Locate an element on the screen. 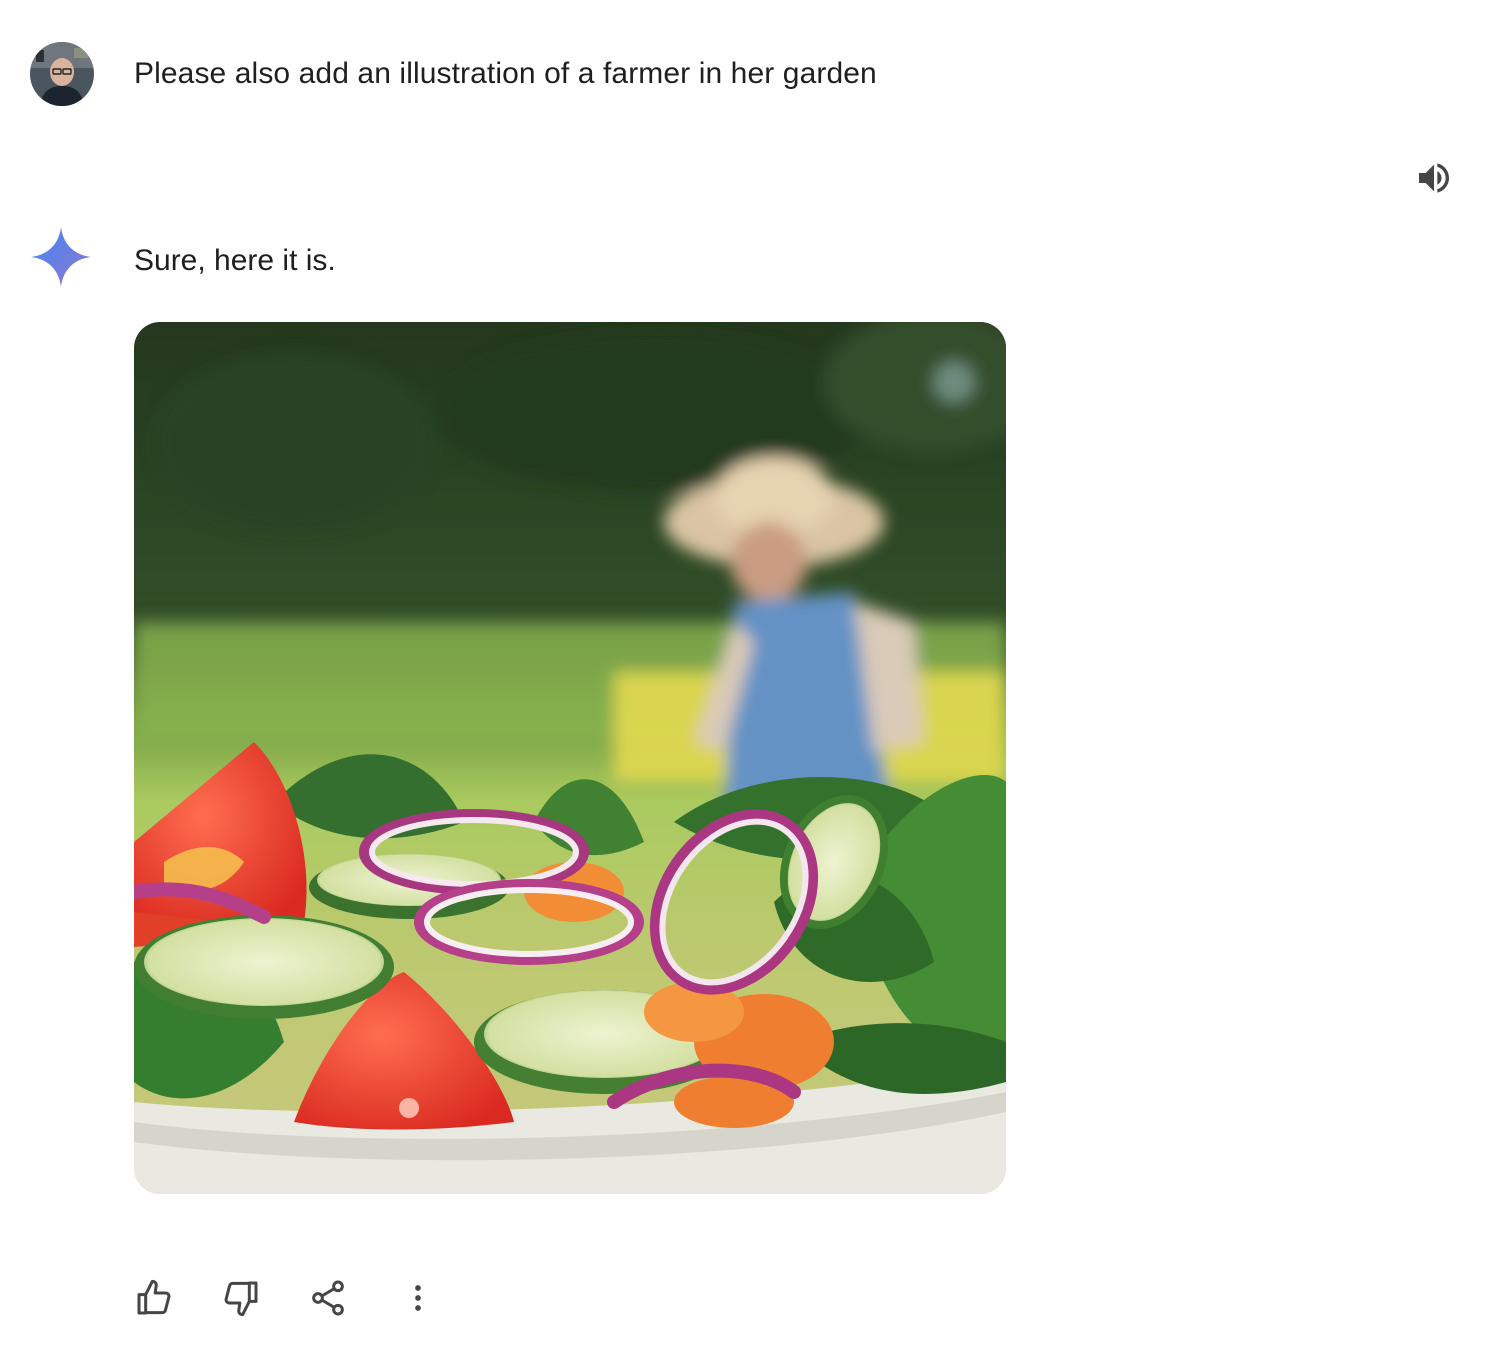 This screenshot has height=1364, width=1494. read-aloud-button is located at coordinates (1434, 178).